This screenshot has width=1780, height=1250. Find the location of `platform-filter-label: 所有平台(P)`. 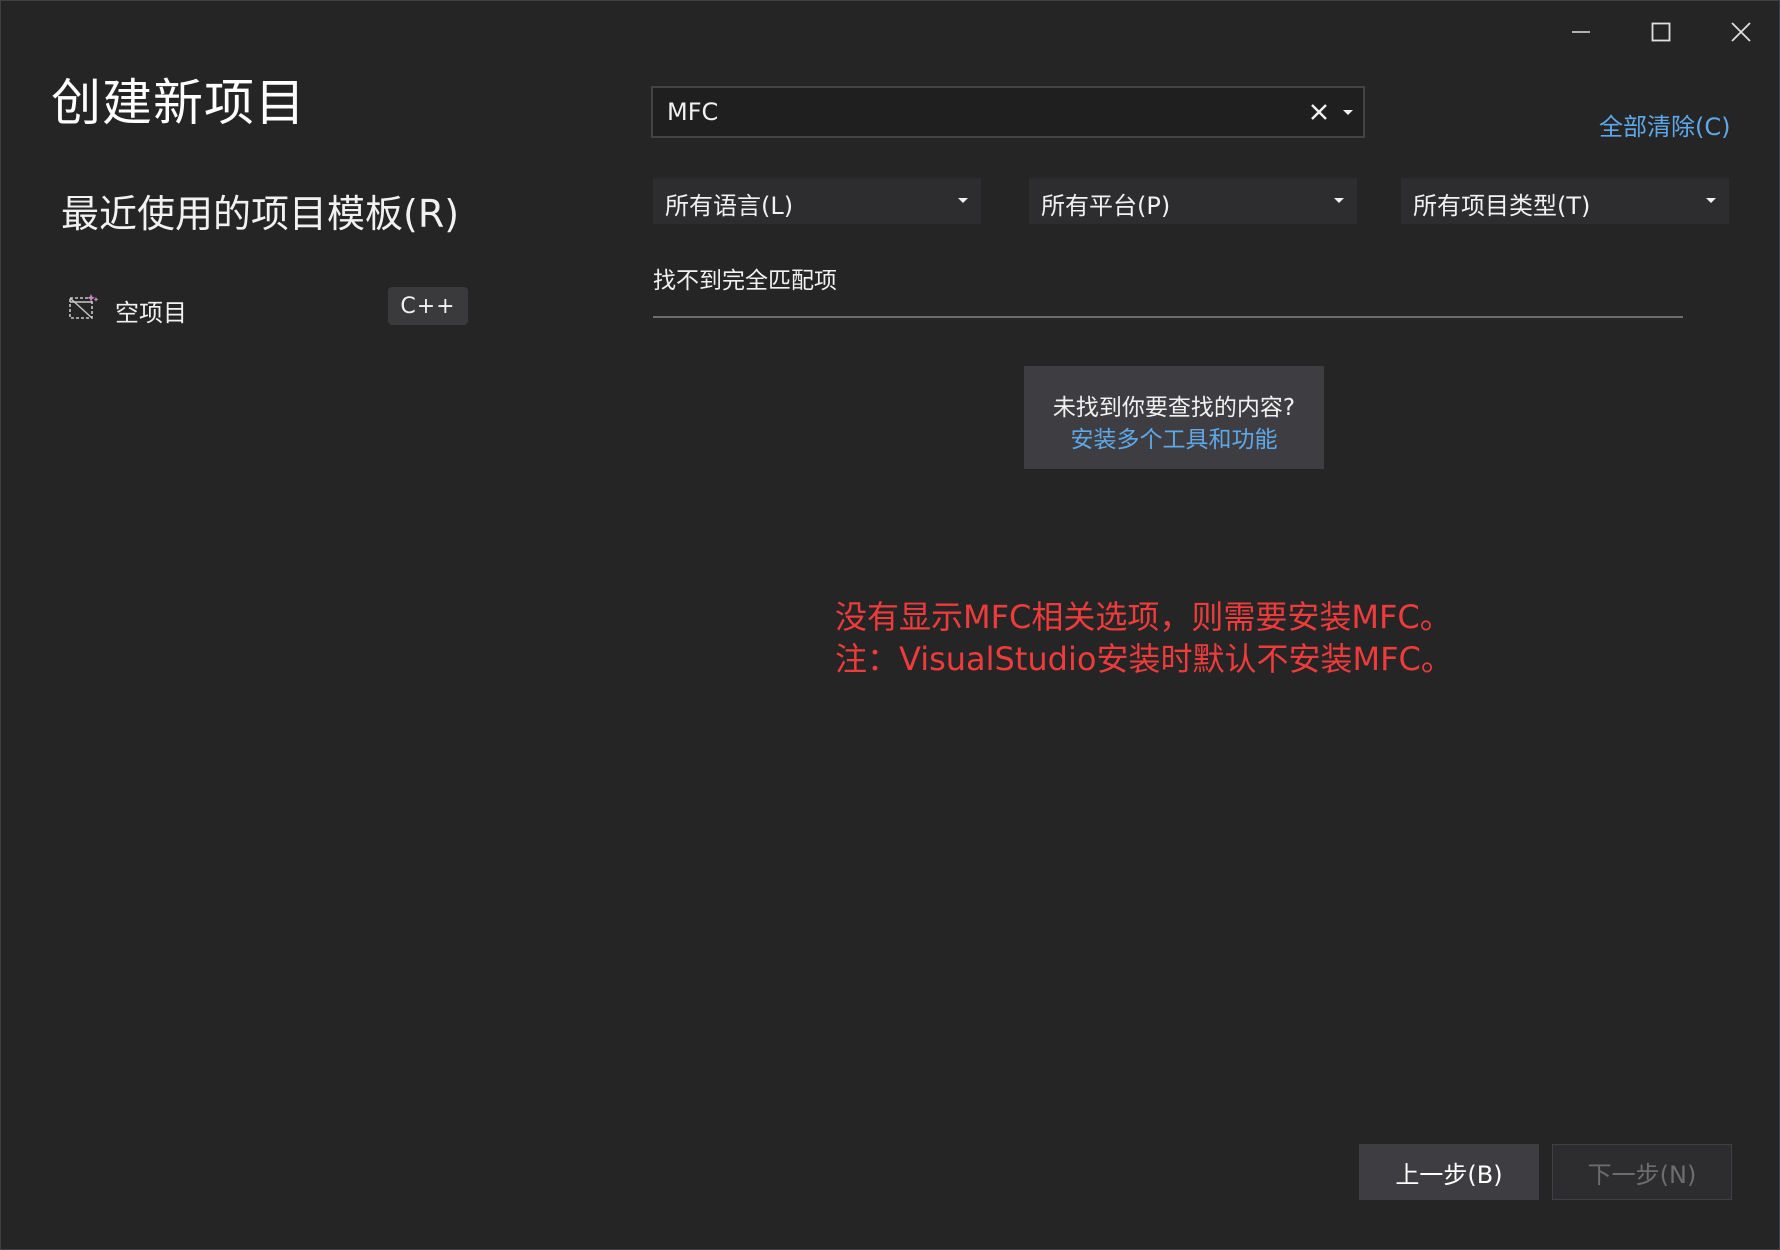

platform-filter-label: 所有平台(P) is located at coordinates (1106, 206).